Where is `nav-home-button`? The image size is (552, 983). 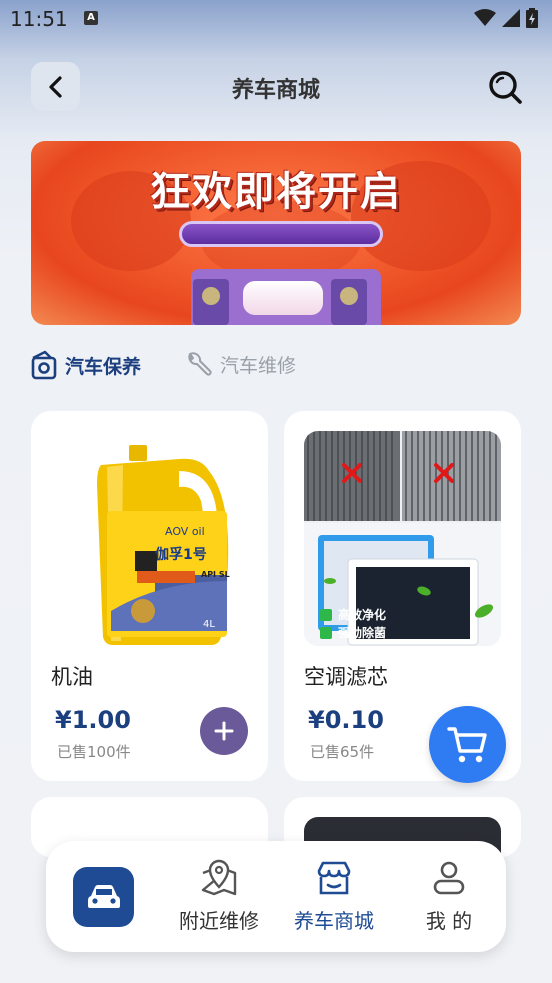 nav-home-button is located at coordinates (103, 897).